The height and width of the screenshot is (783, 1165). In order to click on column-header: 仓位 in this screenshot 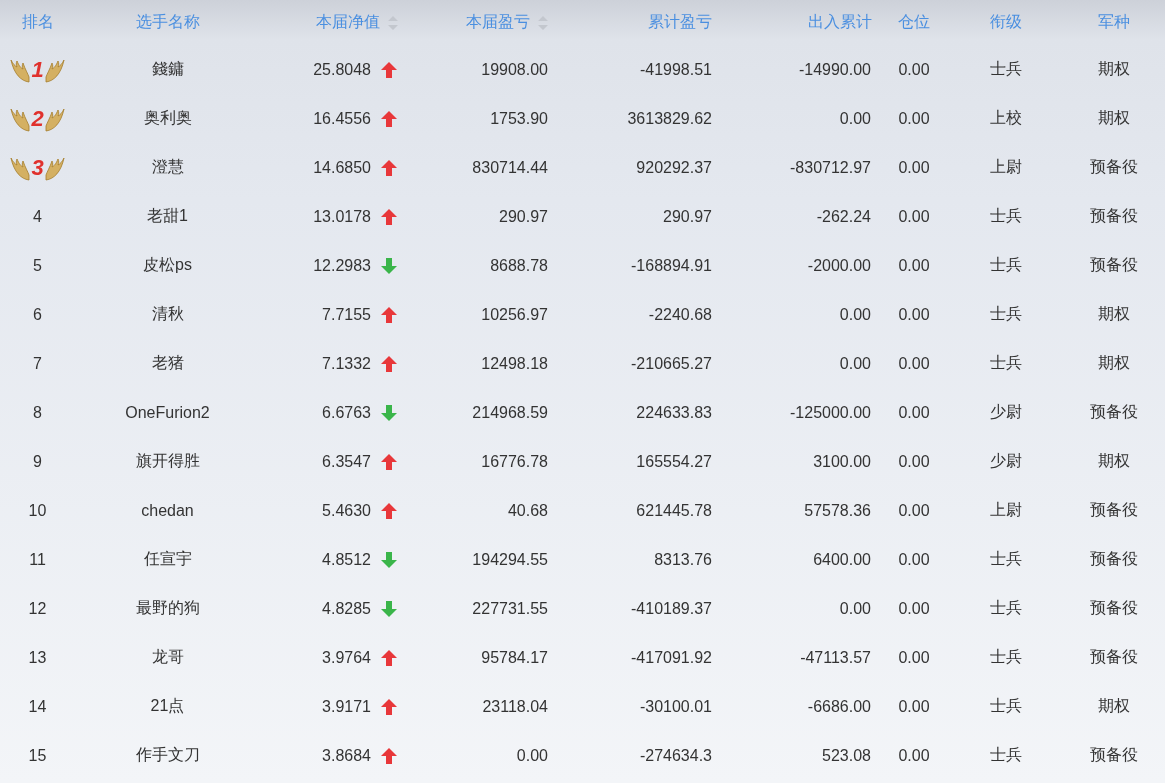, I will do `click(914, 22)`.